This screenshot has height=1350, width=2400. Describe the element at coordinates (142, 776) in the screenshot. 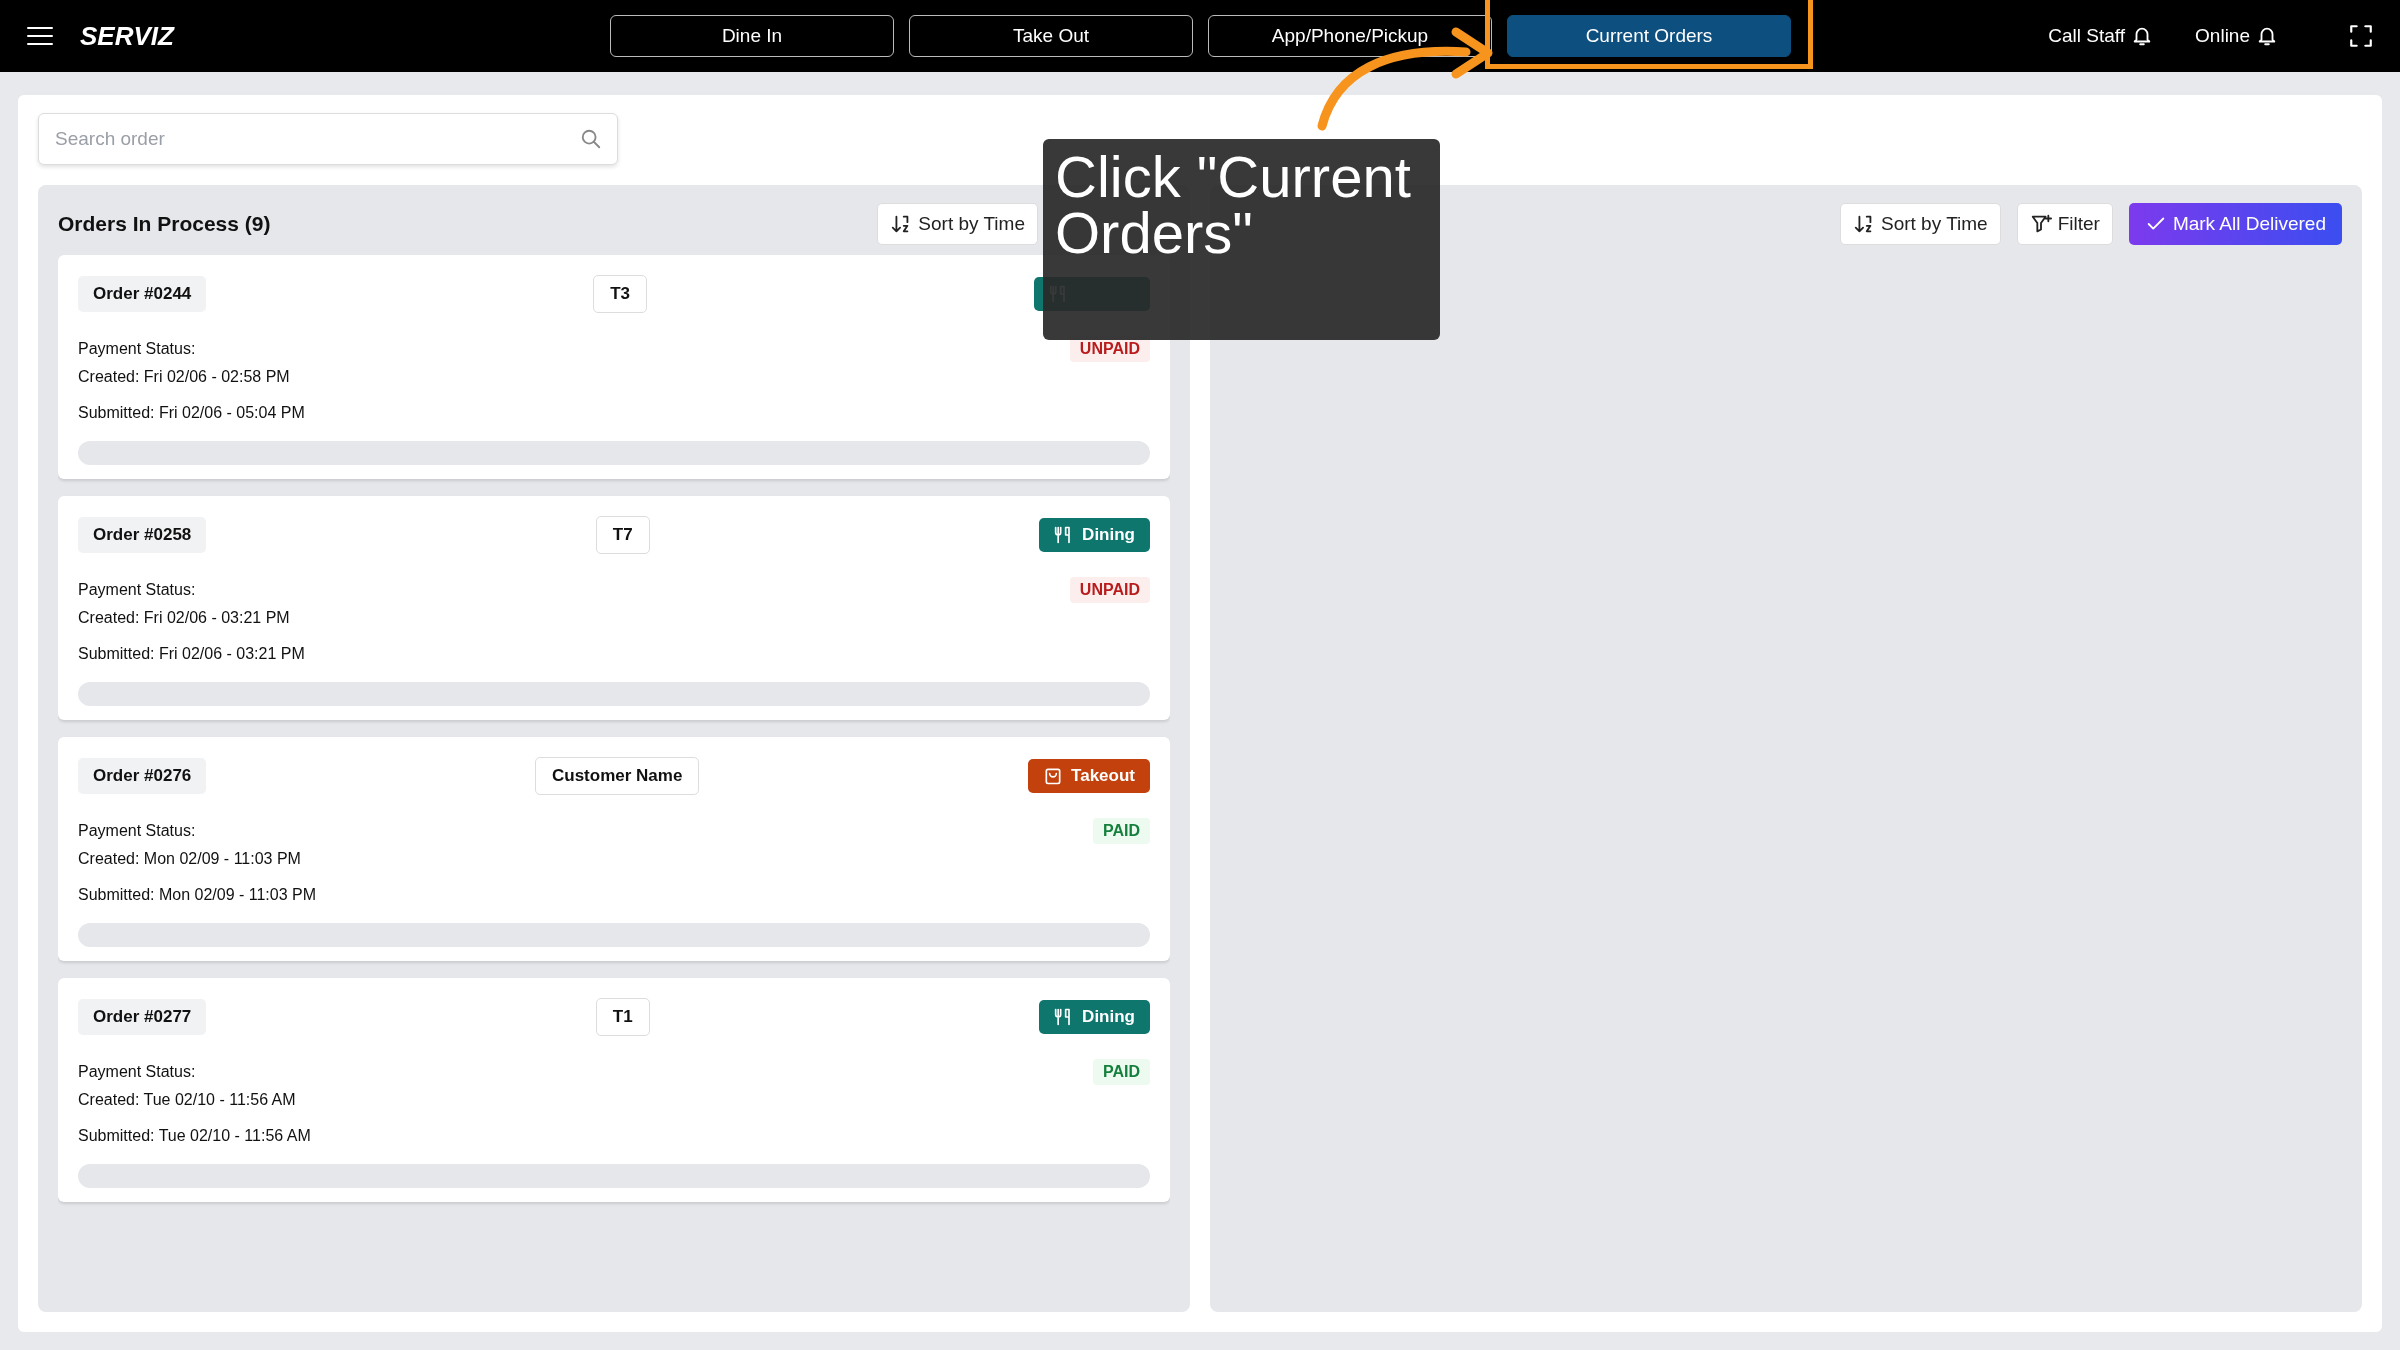

I see `order-number: Order #0276` at that location.